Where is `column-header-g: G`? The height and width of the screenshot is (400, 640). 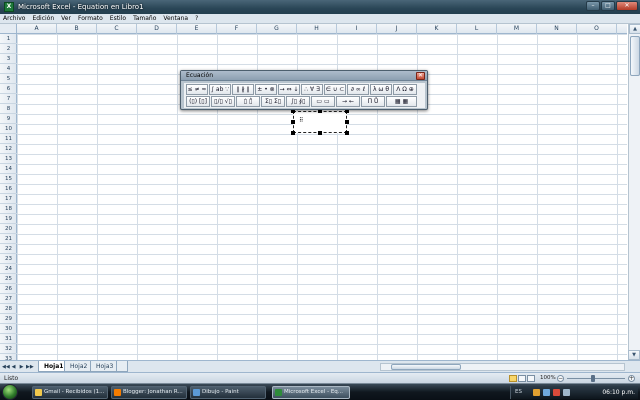
column-header-g: G is located at coordinates (277, 29).